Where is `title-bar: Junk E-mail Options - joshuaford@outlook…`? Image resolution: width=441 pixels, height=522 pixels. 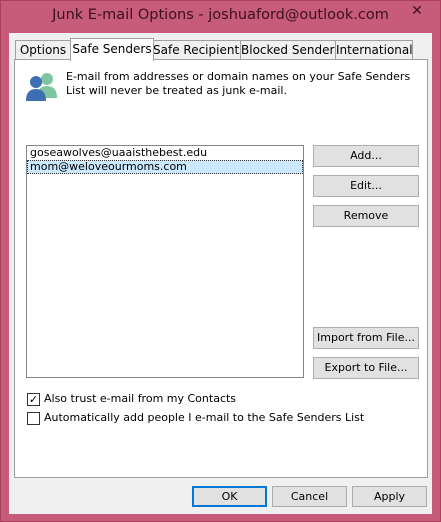 title-bar: Junk E-mail Options - joshuaford@outlook… is located at coordinates (220, 17).